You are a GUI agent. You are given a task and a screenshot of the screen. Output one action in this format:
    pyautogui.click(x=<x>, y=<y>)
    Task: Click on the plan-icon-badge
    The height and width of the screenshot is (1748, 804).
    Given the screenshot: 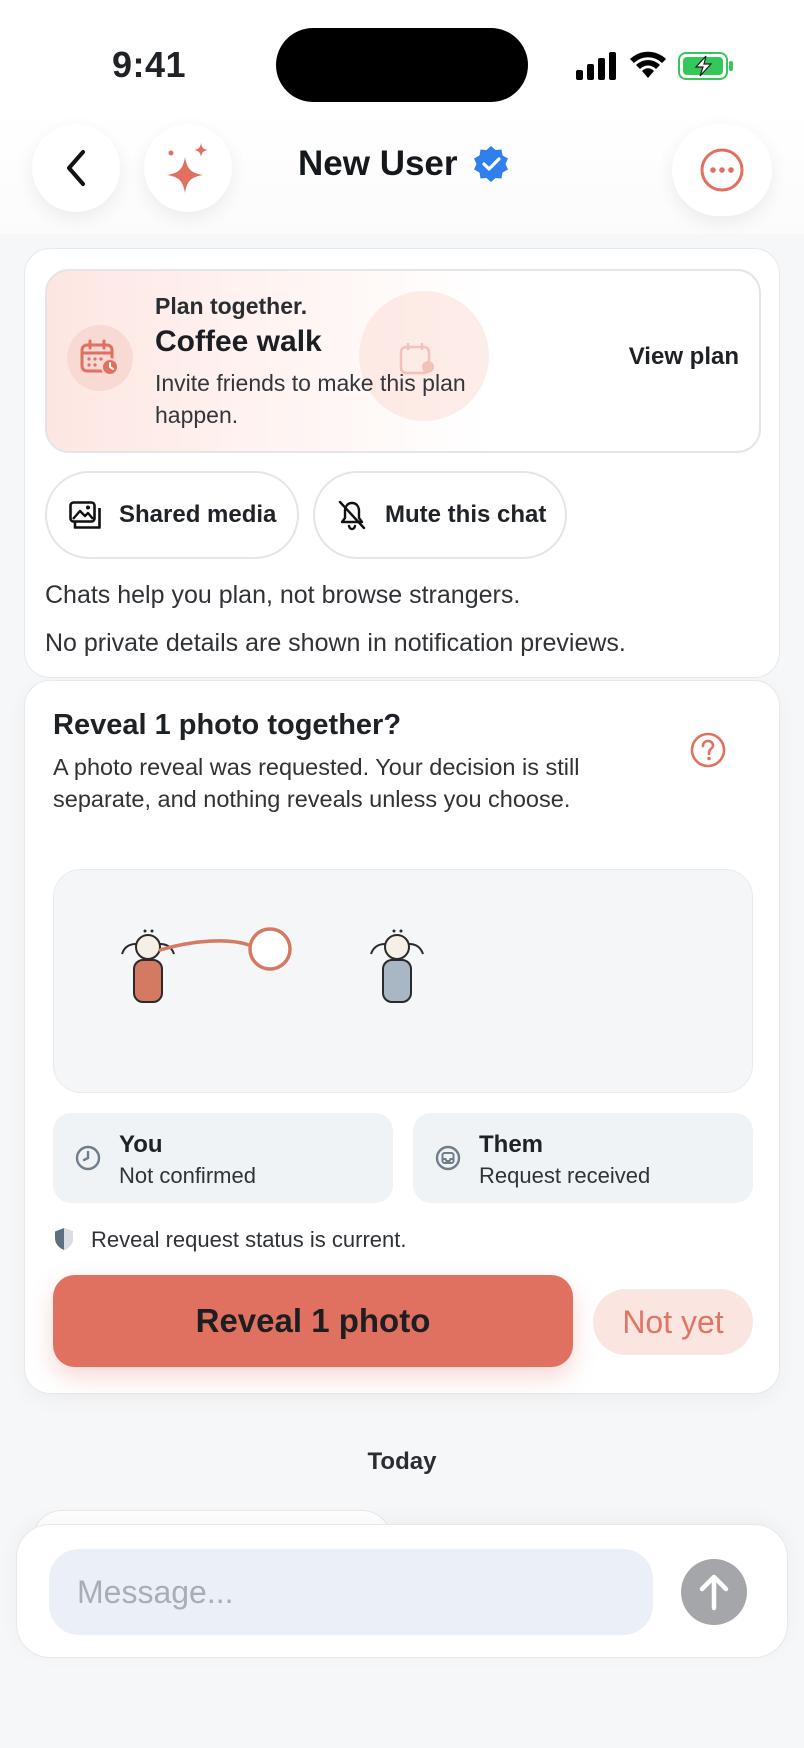 What is the action you would take?
    pyautogui.click(x=100, y=358)
    